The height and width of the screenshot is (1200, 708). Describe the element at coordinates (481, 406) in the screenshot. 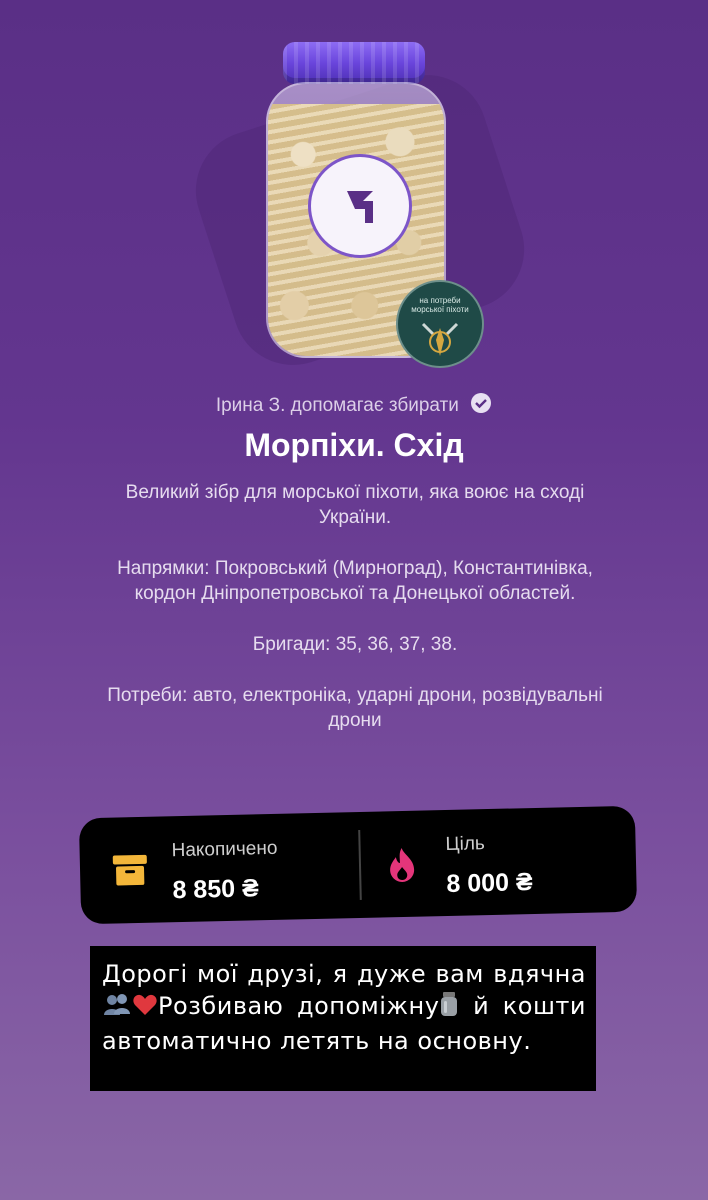

I see `verified-check-icon` at that location.